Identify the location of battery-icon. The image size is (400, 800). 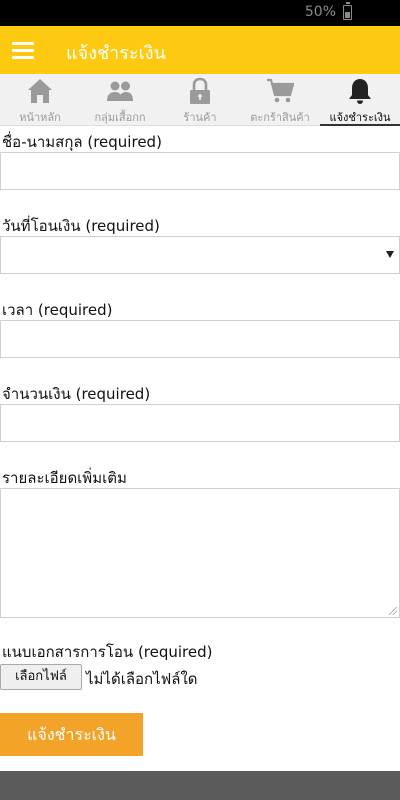
(347, 11).